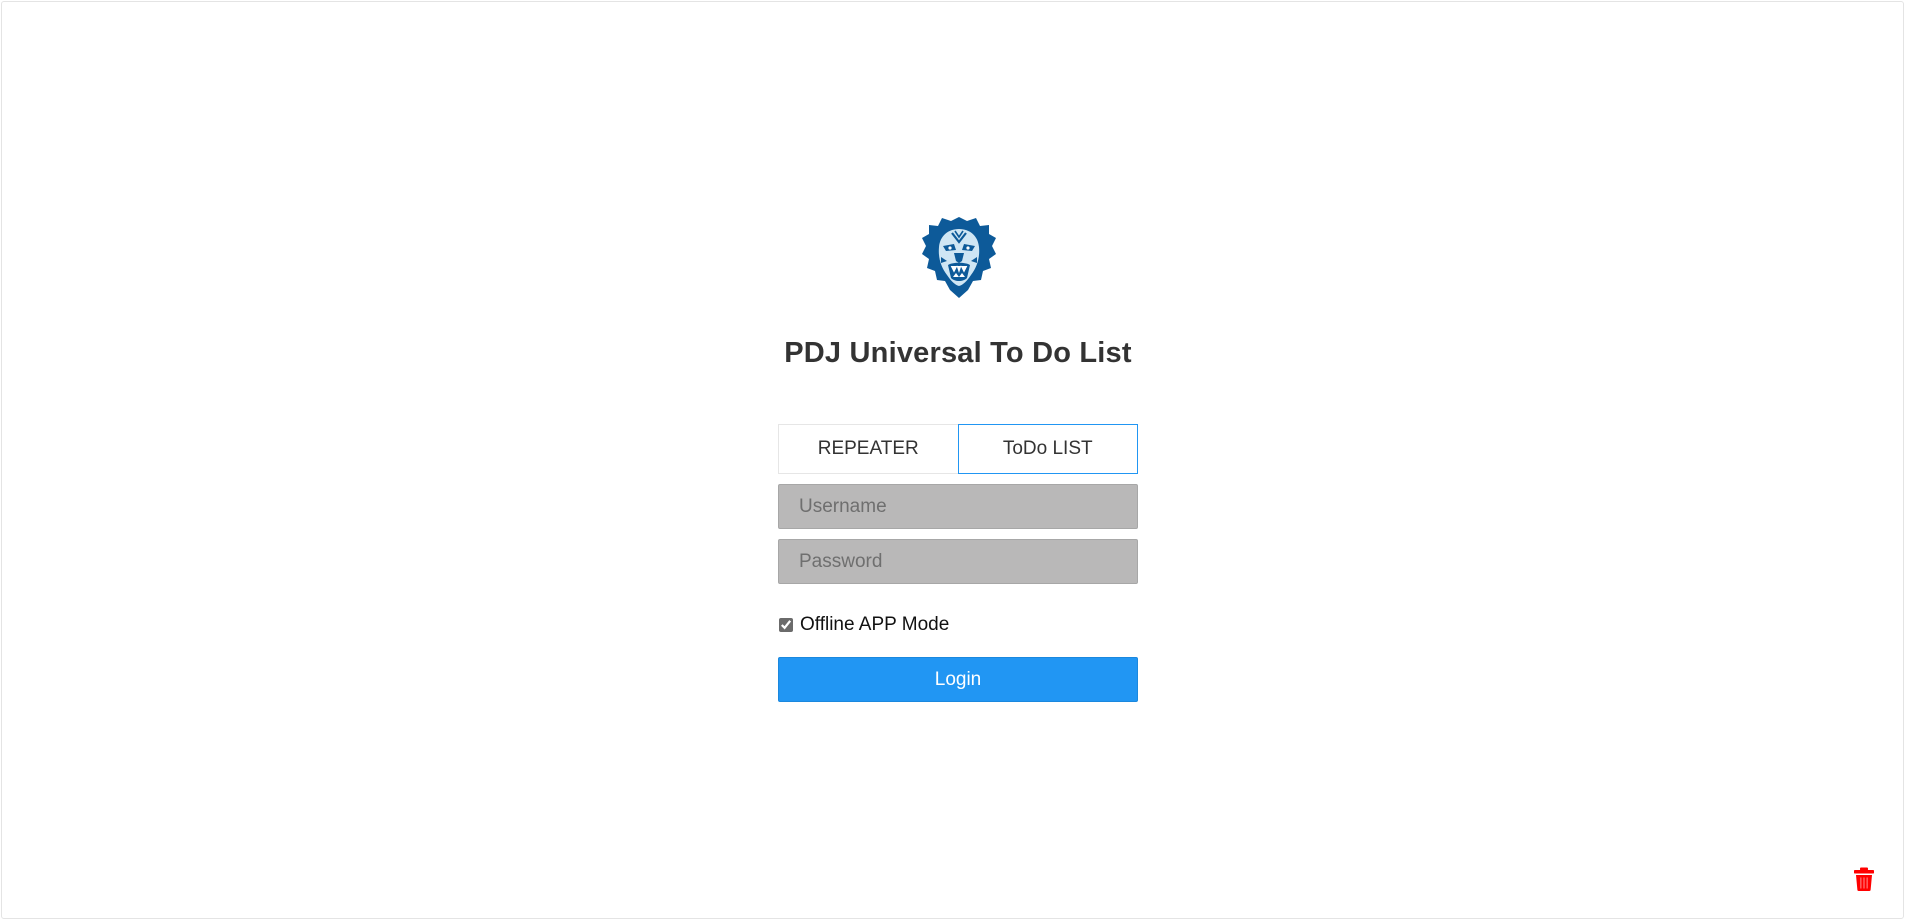 This screenshot has width=1907, height=922. What do you see at coordinates (1047, 449) in the screenshot?
I see `tab-todo-list: ToDo LIST` at bounding box center [1047, 449].